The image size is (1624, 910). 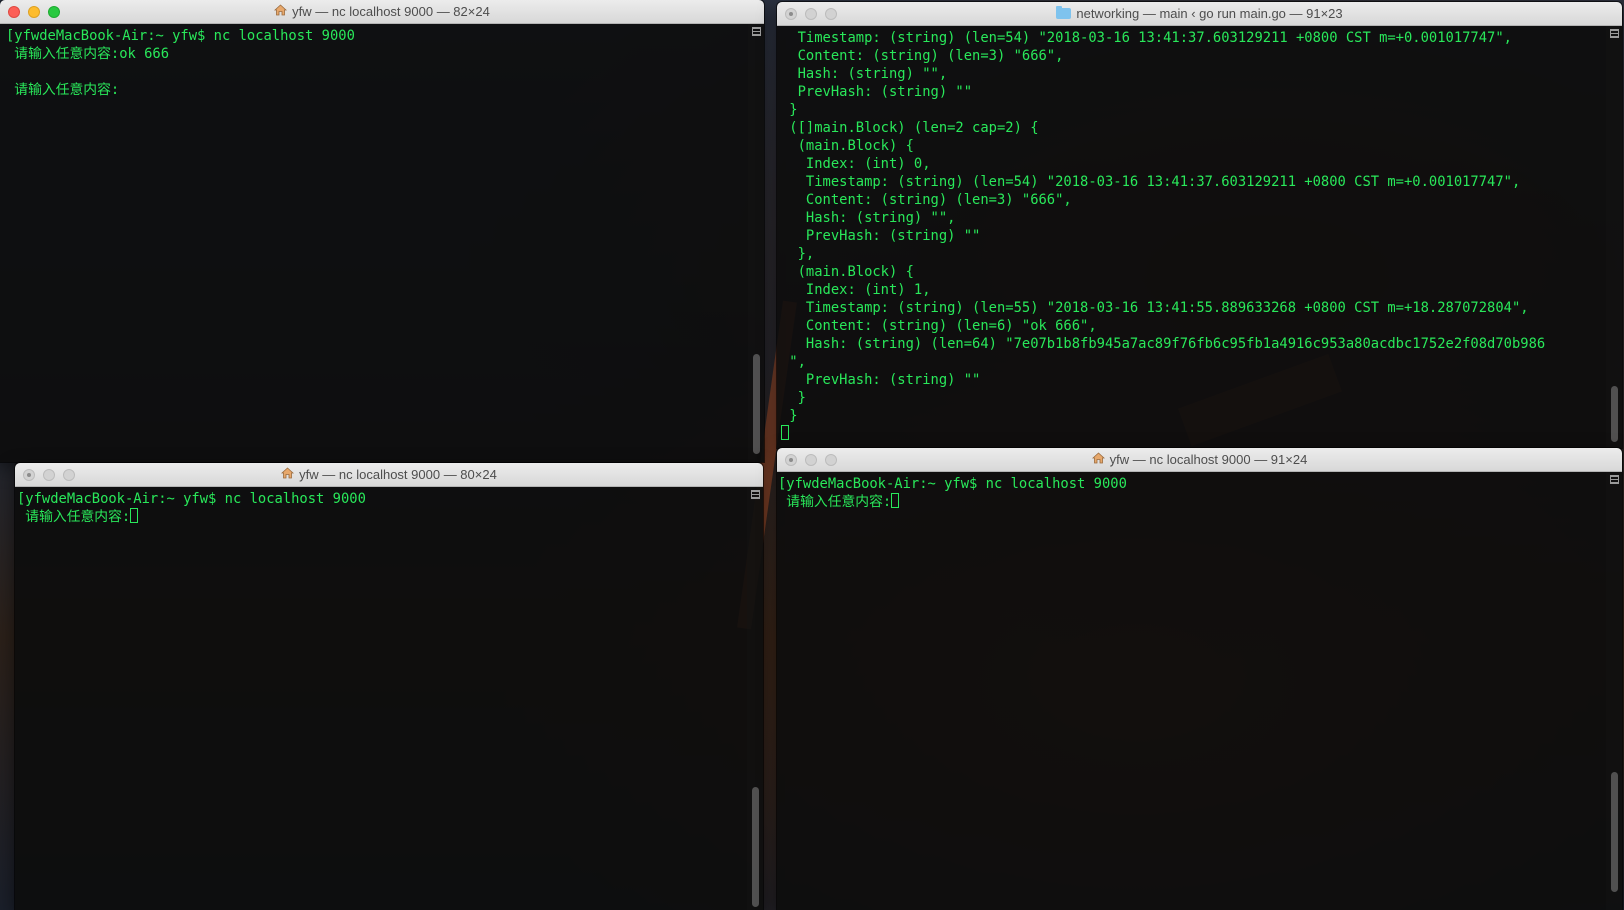 I want to click on window-title: yfw — nc localhost 9000 — 82×24, so click(x=382, y=12).